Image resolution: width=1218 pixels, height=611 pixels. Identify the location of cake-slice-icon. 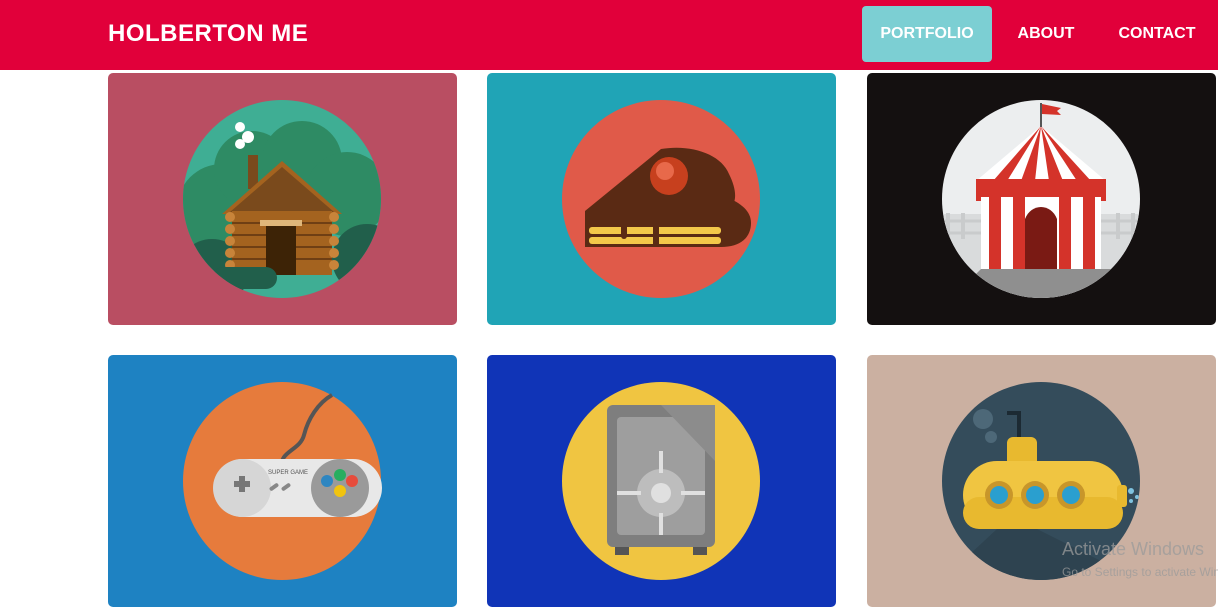
(661, 199).